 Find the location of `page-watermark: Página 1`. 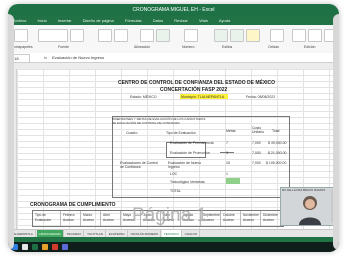

page-watermark: Página 1 is located at coordinates (170, 215).